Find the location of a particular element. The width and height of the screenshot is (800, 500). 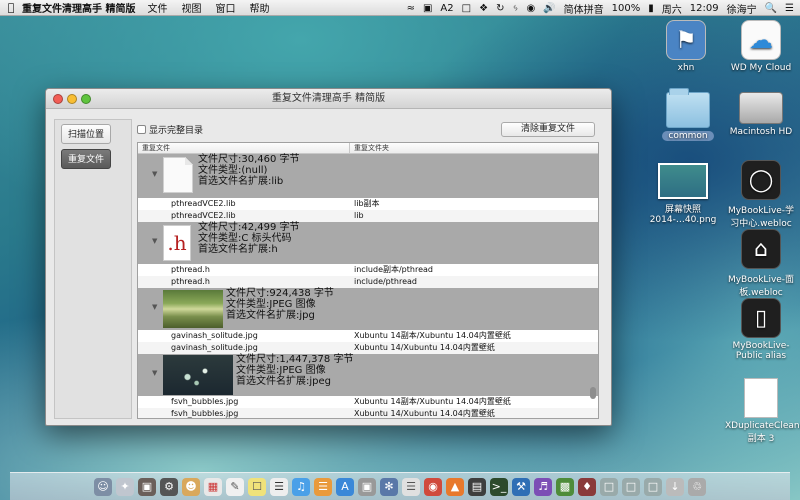

itunes-icon: ♬ is located at coordinates (543, 486).